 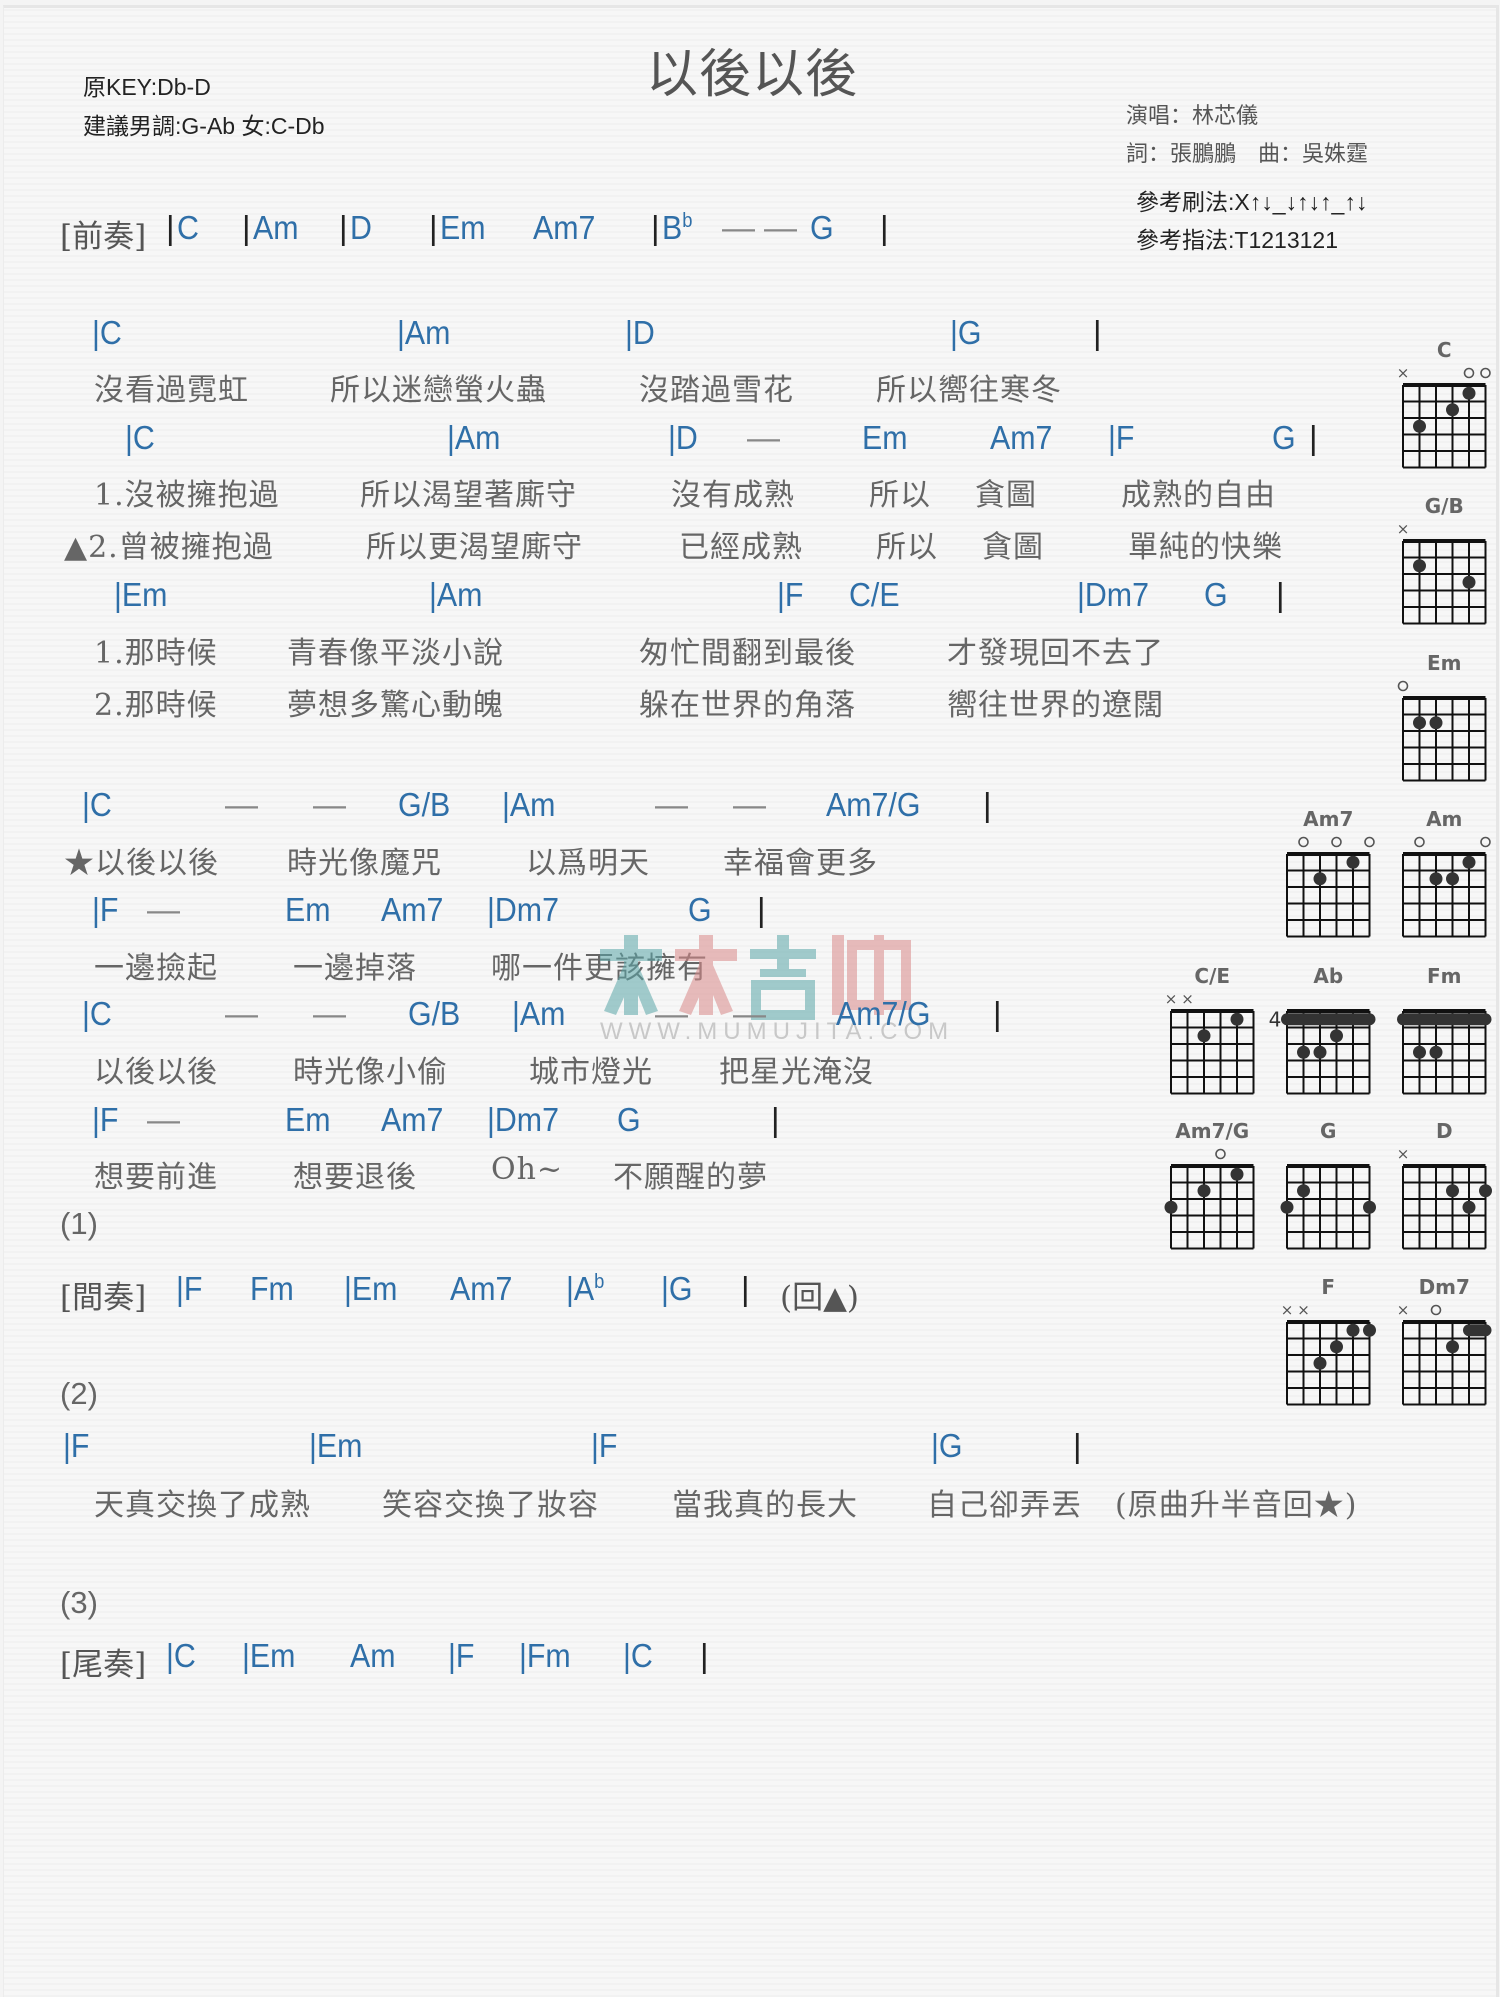 What do you see at coordinates (1328, 1287) in the screenshot?
I see `chord-diagram-name: F` at bounding box center [1328, 1287].